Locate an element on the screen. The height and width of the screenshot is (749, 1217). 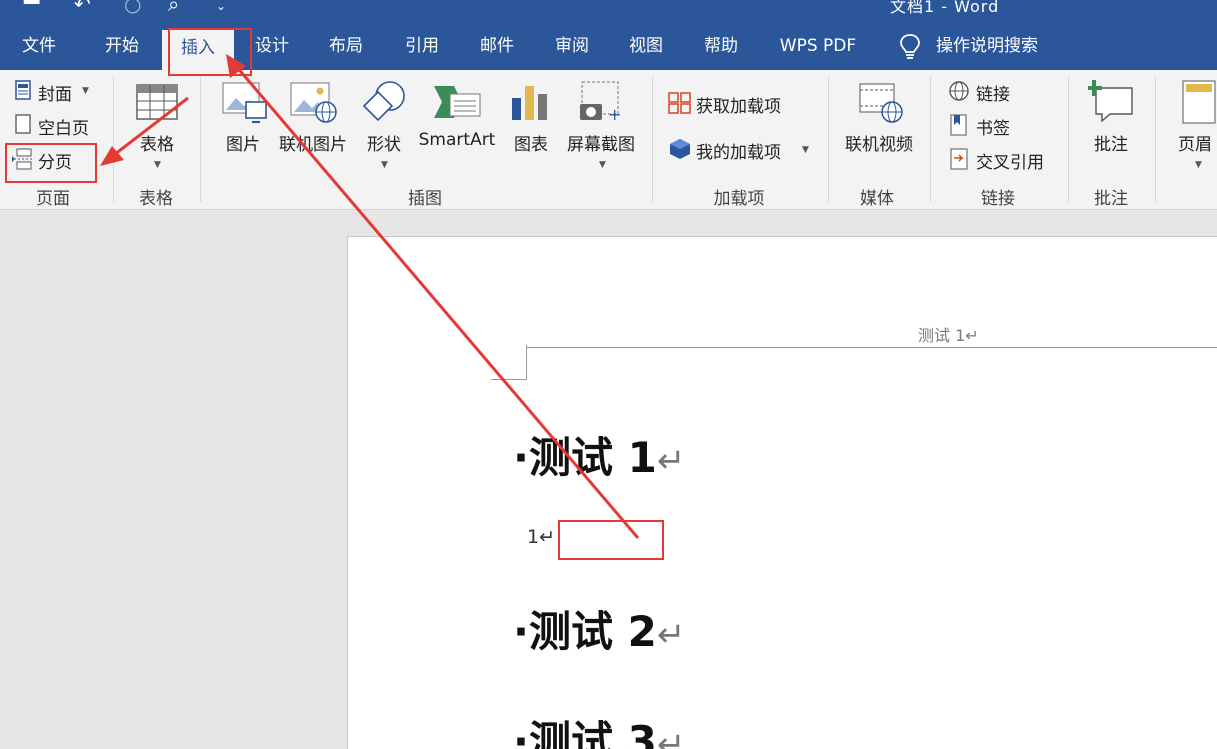
blank-page-button: 空白页 is located at coordinates (63, 126).